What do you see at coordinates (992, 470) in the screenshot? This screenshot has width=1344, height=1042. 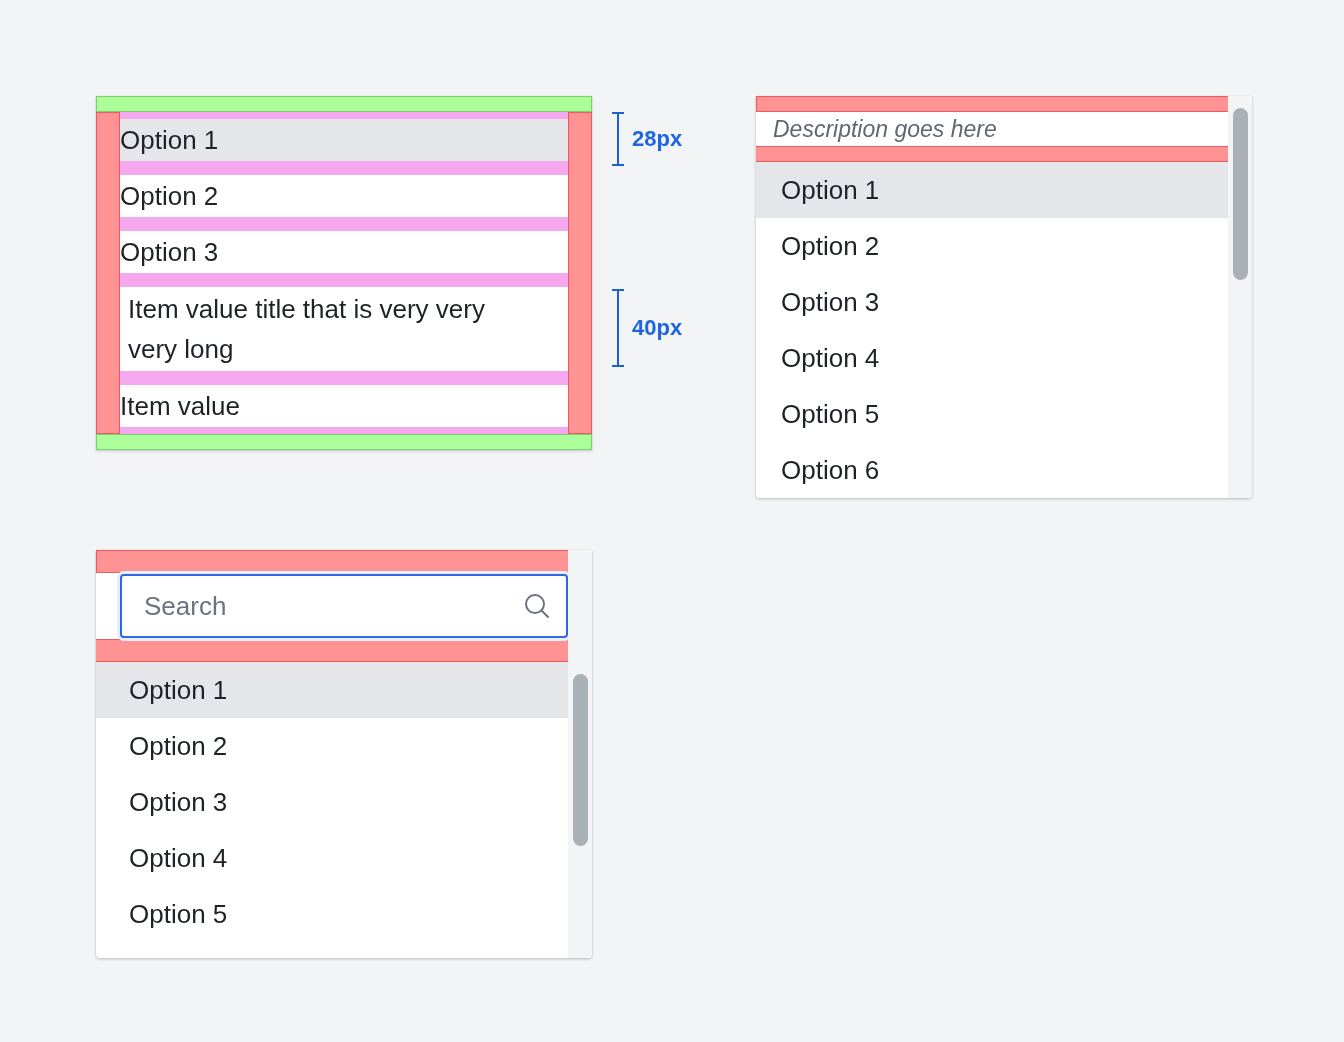 I see `dropdown-option: Option 6` at bounding box center [992, 470].